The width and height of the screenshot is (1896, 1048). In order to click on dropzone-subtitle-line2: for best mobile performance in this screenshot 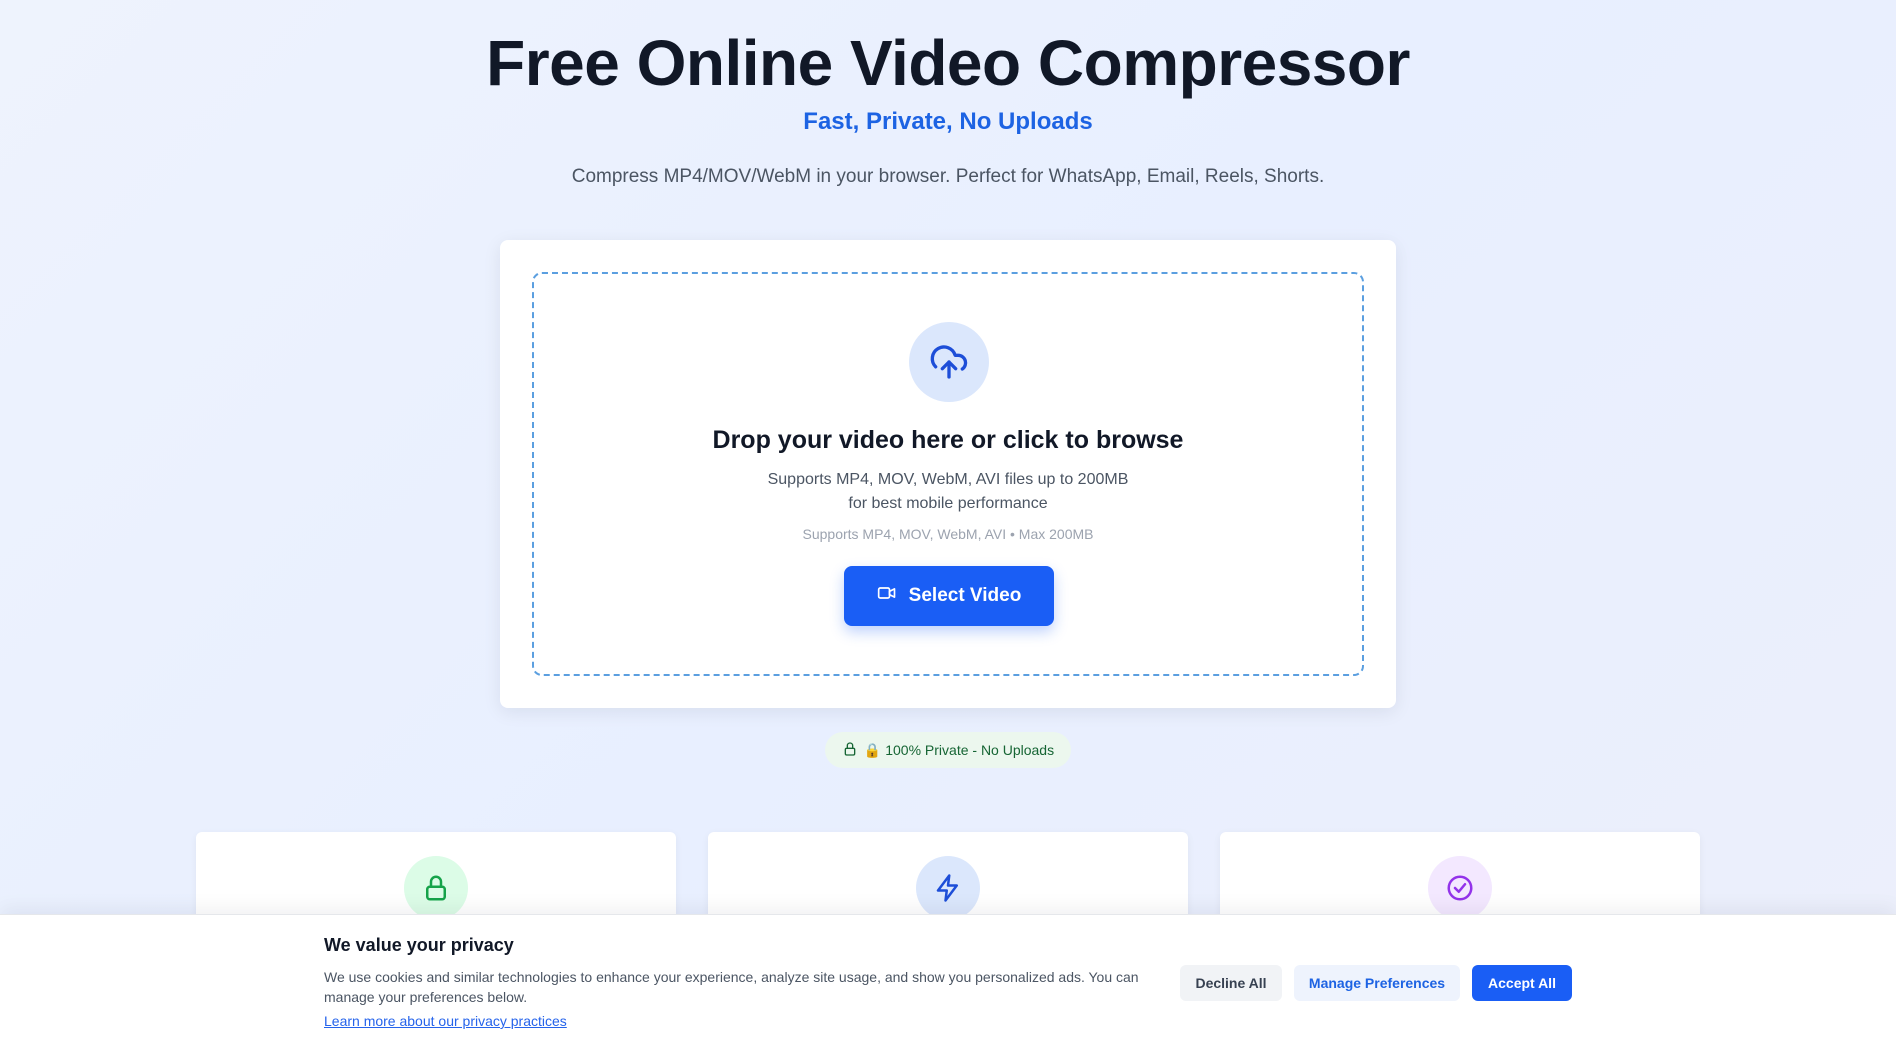, I will do `click(948, 503)`.